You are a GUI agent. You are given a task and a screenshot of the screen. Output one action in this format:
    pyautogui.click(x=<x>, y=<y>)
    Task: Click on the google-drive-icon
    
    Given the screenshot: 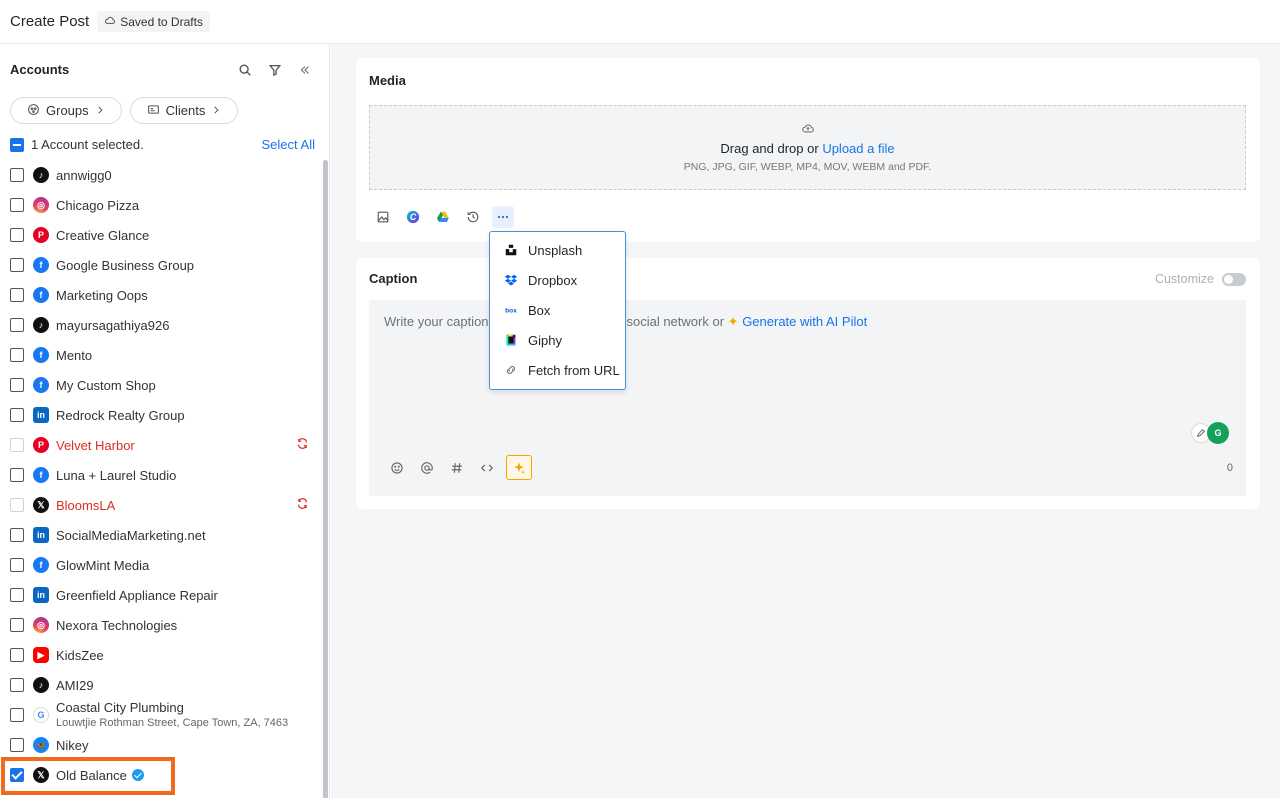 What is the action you would take?
    pyautogui.click(x=443, y=217)
    